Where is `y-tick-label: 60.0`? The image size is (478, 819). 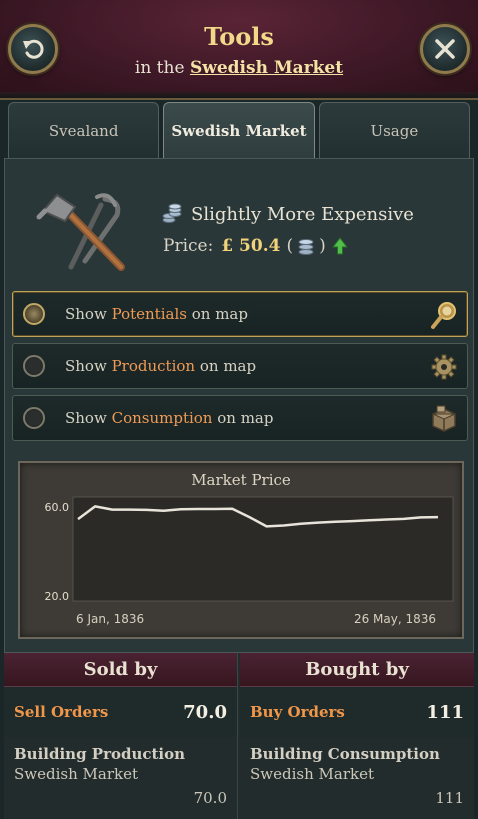
y-tick-label: 60.0 is located at coordinates (57, 507).